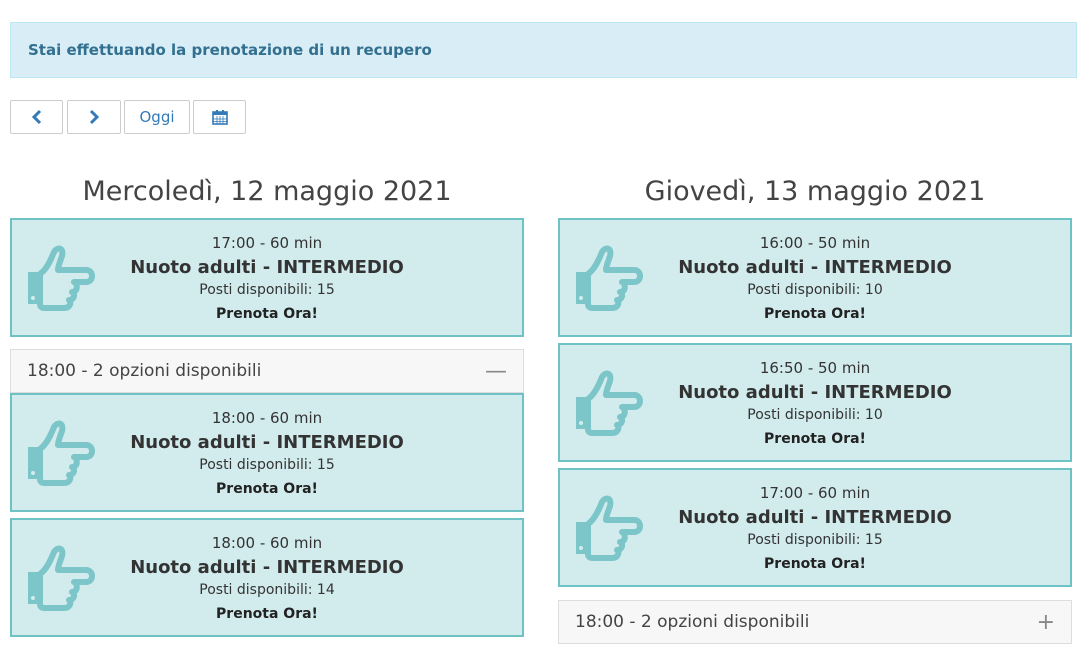 The image size is (1077, 661). What do you see at coordinates (815, 622) in the screenshot?
I see `time-group-header: 18:00 - 2 opzioni disponibili +` at bounding box center [815, 622].